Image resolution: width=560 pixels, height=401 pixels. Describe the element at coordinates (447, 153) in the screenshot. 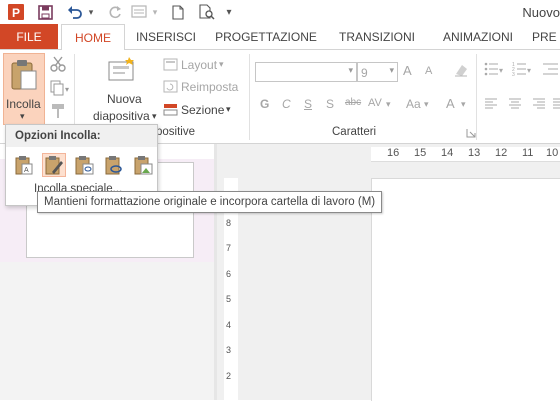

I see `ruler-mark: 14` at that location.